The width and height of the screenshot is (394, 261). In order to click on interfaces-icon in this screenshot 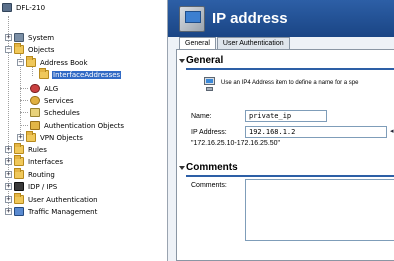, I will do `click(19, 160)`.